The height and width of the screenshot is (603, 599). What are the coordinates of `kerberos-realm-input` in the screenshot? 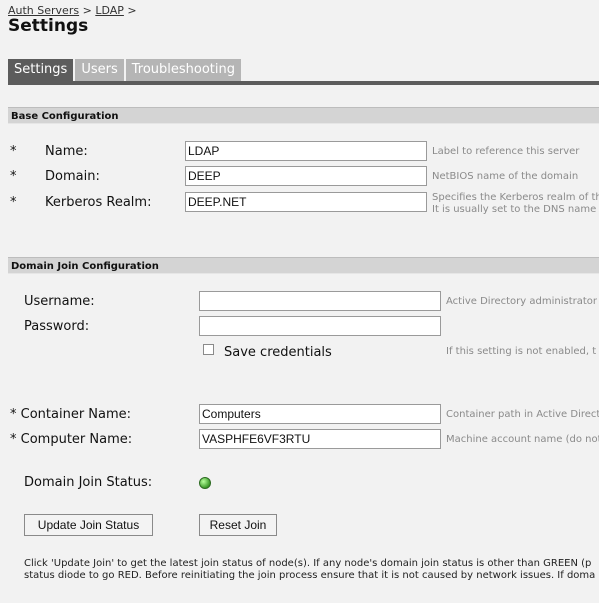 It's located at (306, 202).